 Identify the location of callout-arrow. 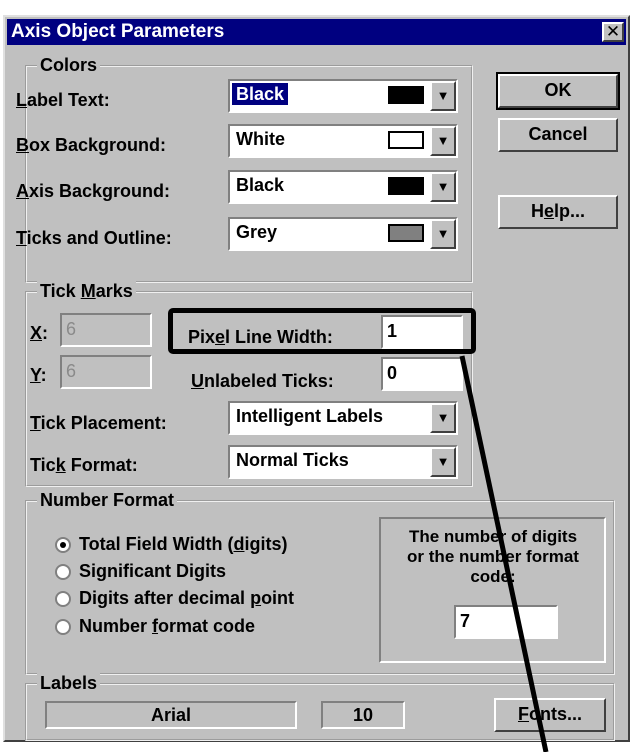
(504, 553).